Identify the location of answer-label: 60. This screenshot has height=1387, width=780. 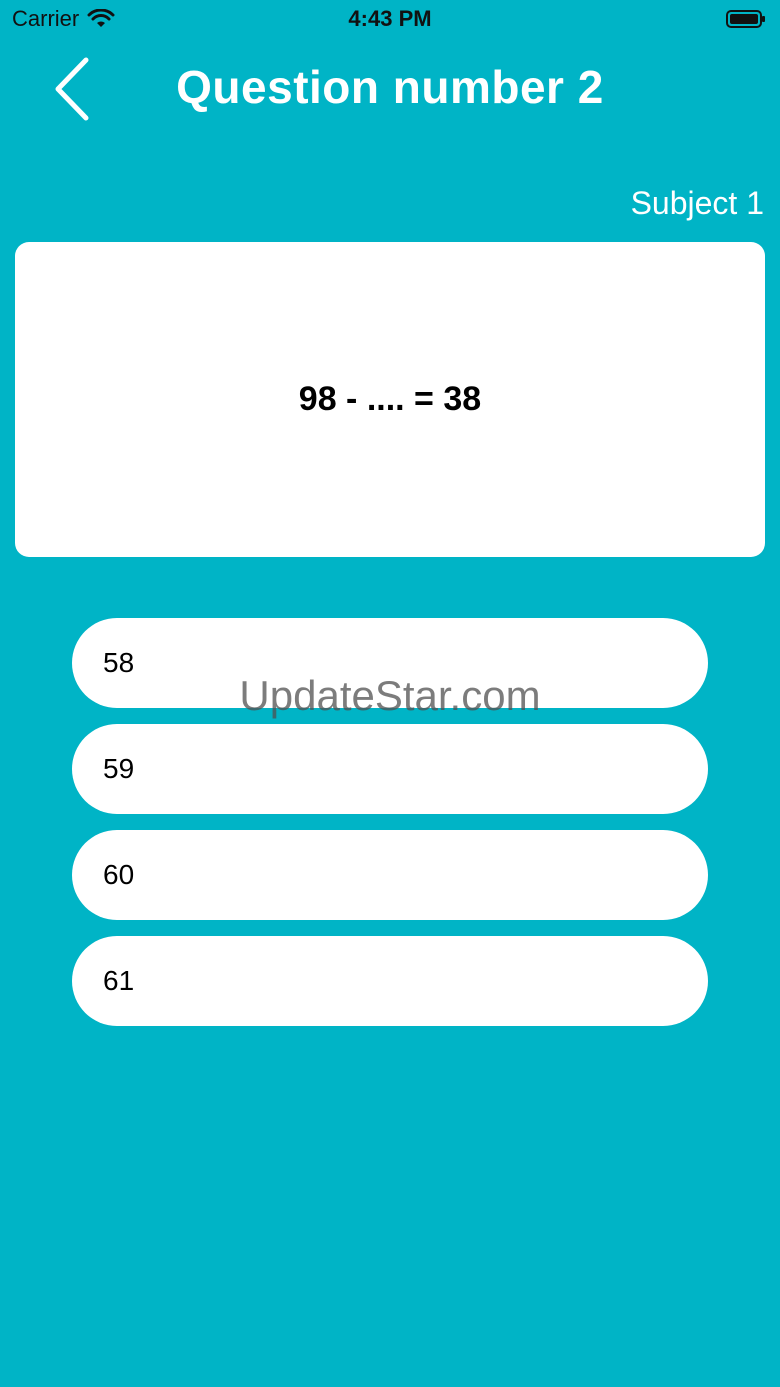
(119, 874).